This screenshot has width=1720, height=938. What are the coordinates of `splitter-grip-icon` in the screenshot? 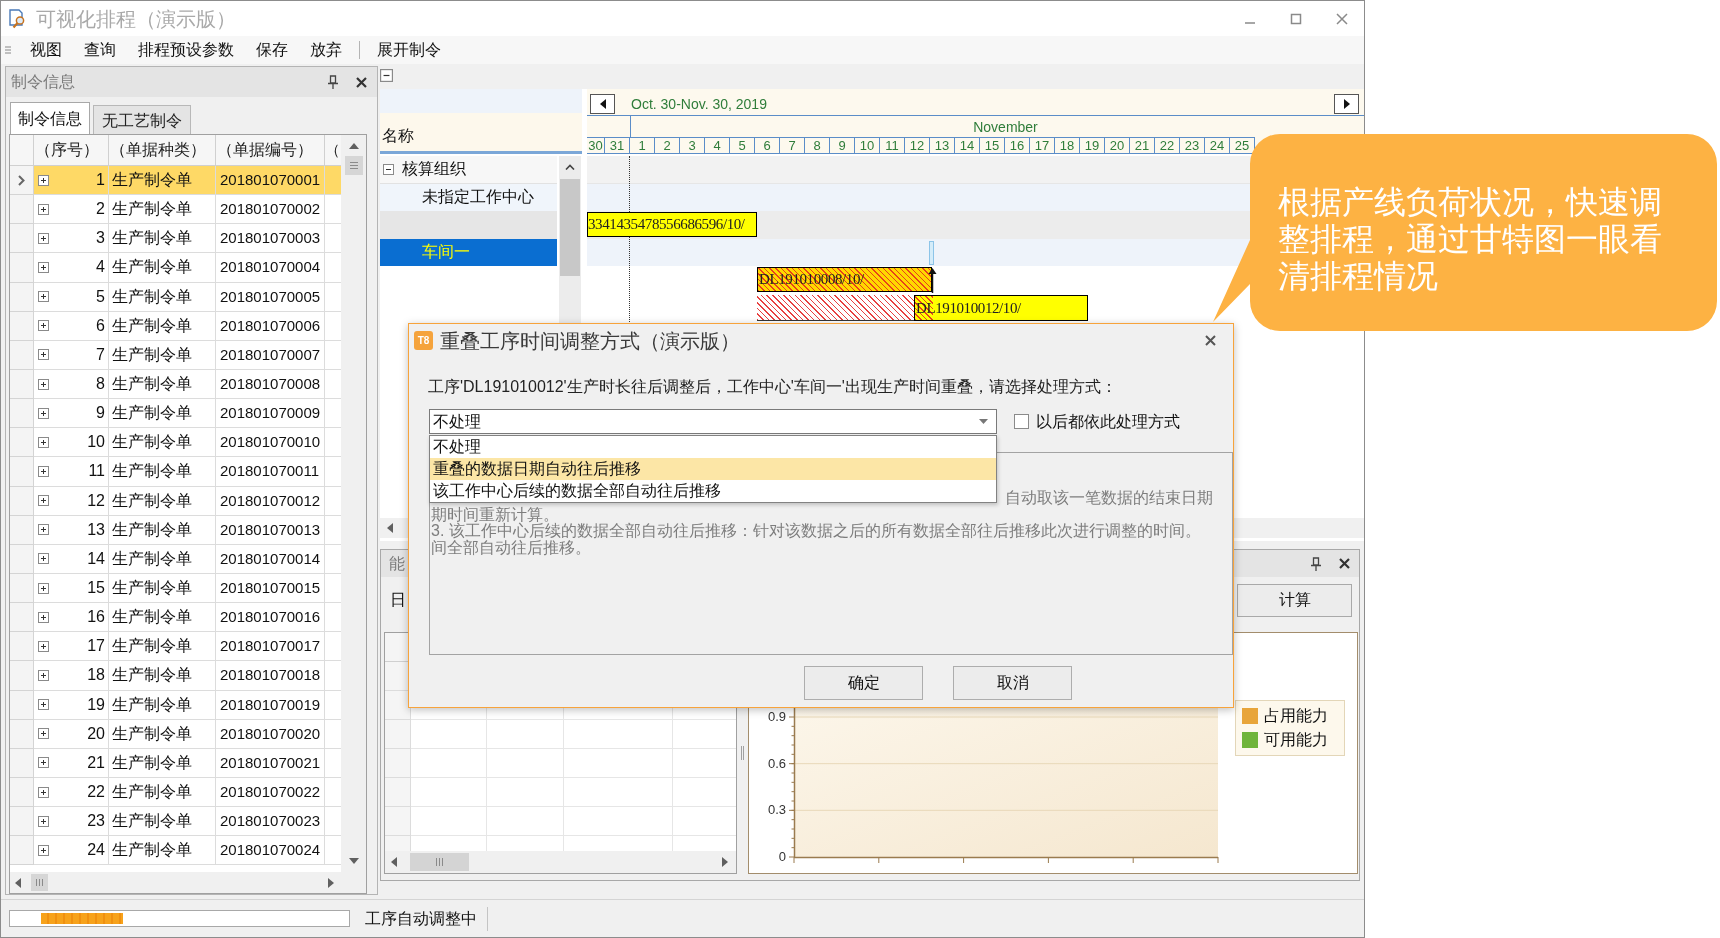 It's located at (742, 753).